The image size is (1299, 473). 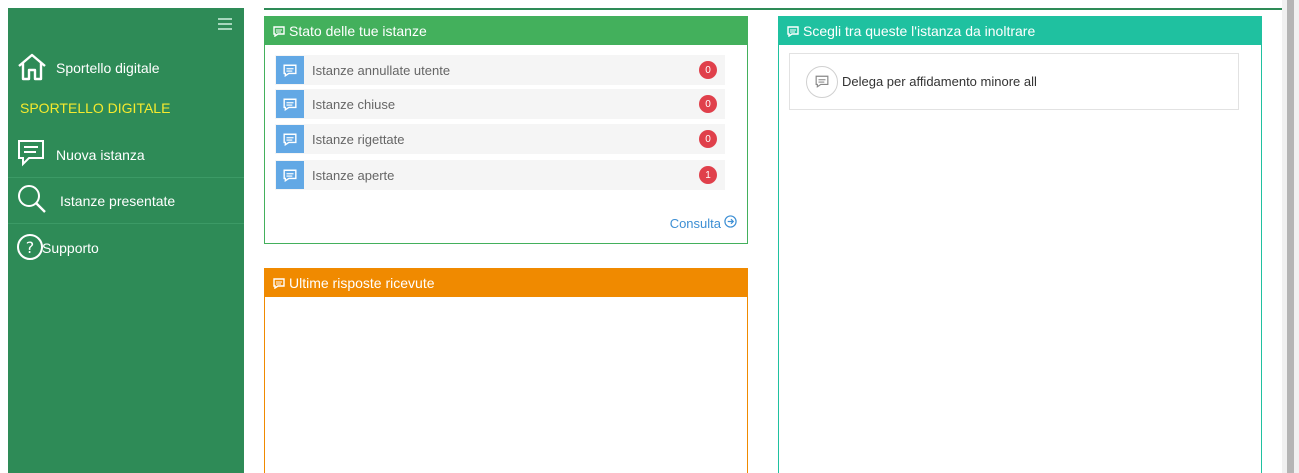 I want to click on sidebar-item-label: Nuova istanza, so click(x=100, y=154).